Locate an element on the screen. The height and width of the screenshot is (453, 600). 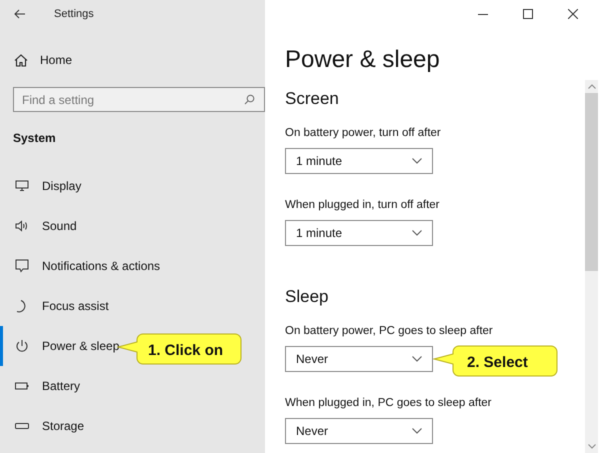
nav-item: Focus assist is located at coordinates (132, 306).